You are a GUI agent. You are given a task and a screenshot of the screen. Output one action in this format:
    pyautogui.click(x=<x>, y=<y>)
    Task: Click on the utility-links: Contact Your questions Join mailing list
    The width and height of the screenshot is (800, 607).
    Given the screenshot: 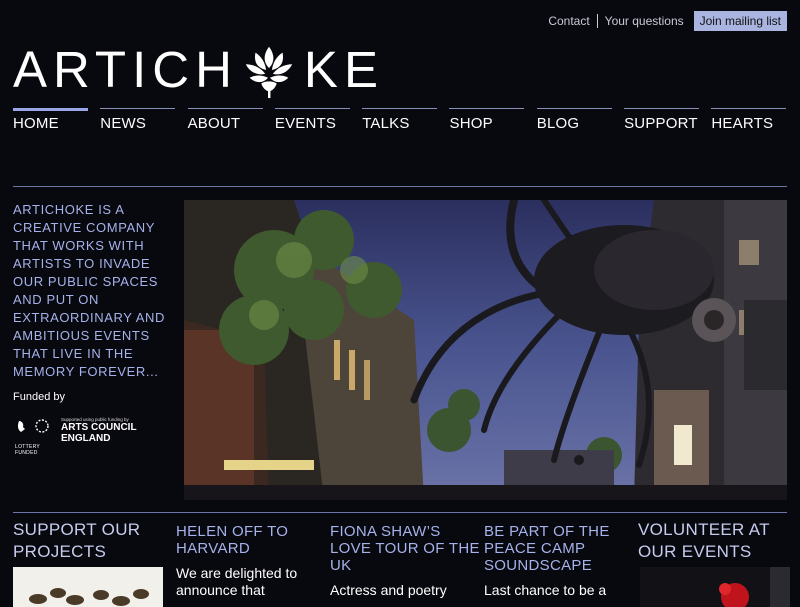 What is the action you would take?
    pyautogui.click(x=667, y=21)
    